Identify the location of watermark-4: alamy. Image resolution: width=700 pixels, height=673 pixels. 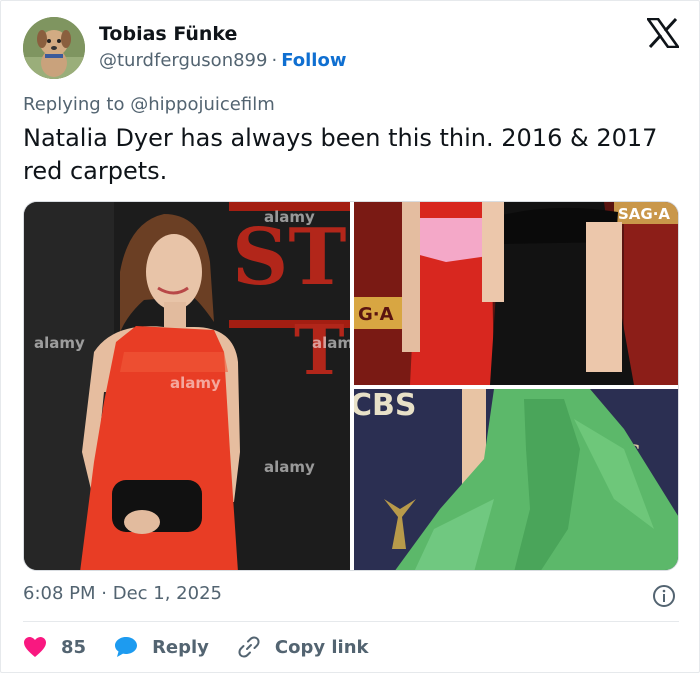
(289, 217).